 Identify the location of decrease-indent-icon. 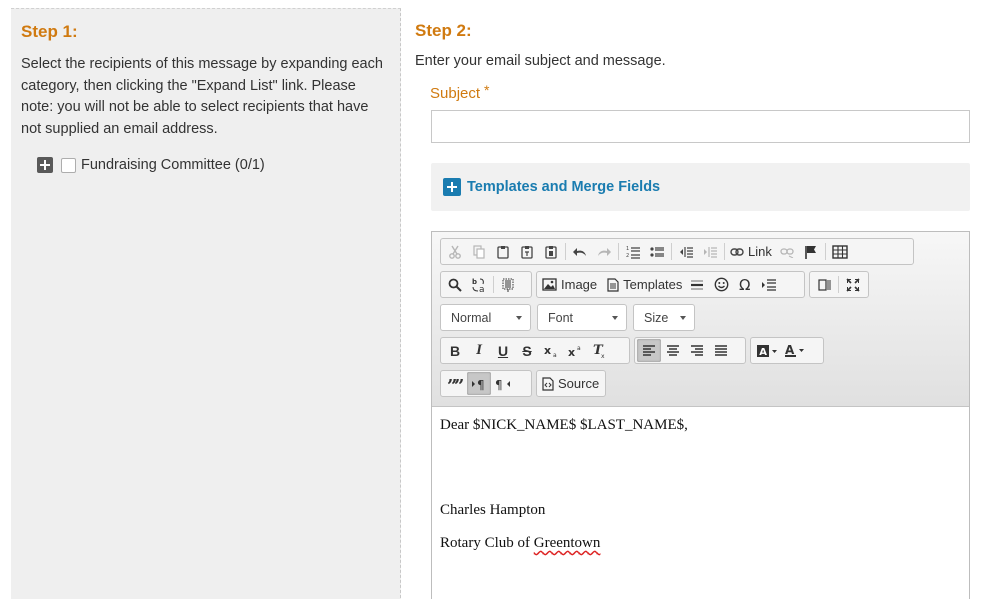
(686, 251).